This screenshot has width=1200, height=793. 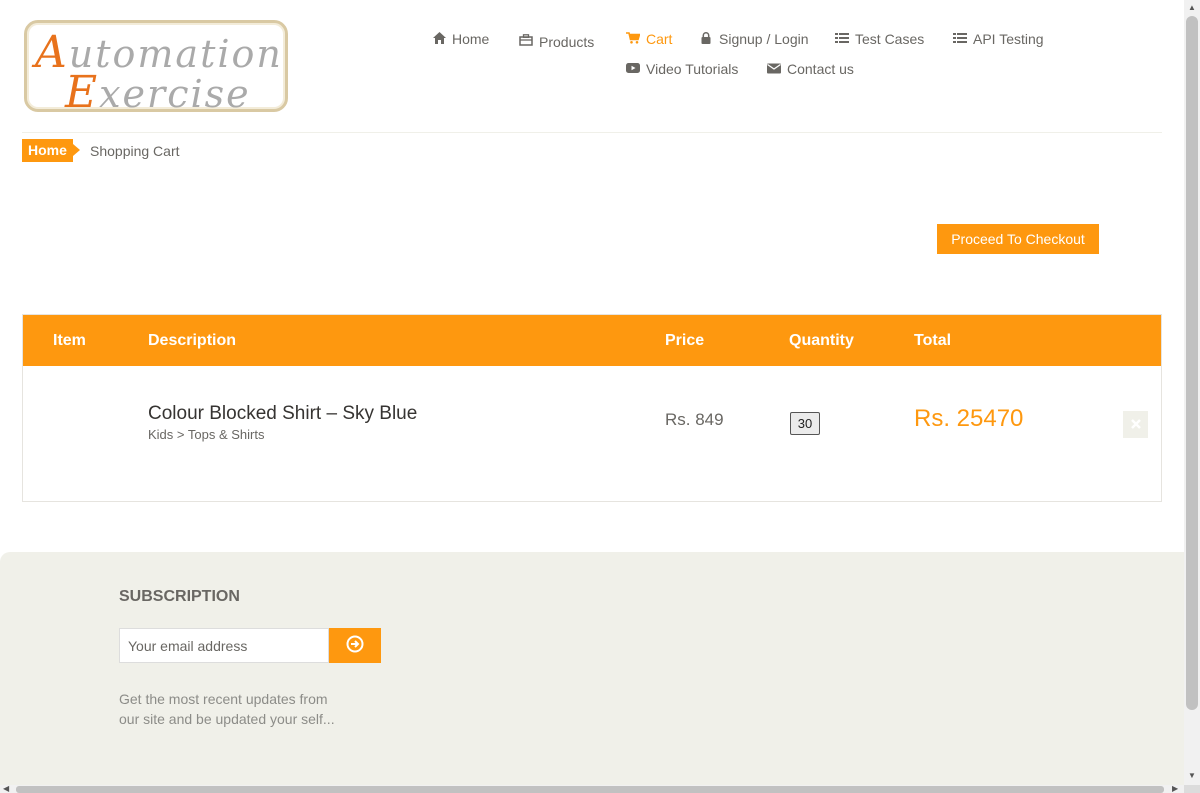 What do you see at coordinates (706, 39) in the screenshot?
I see `lock-icon` at bounding box center [706, 39].